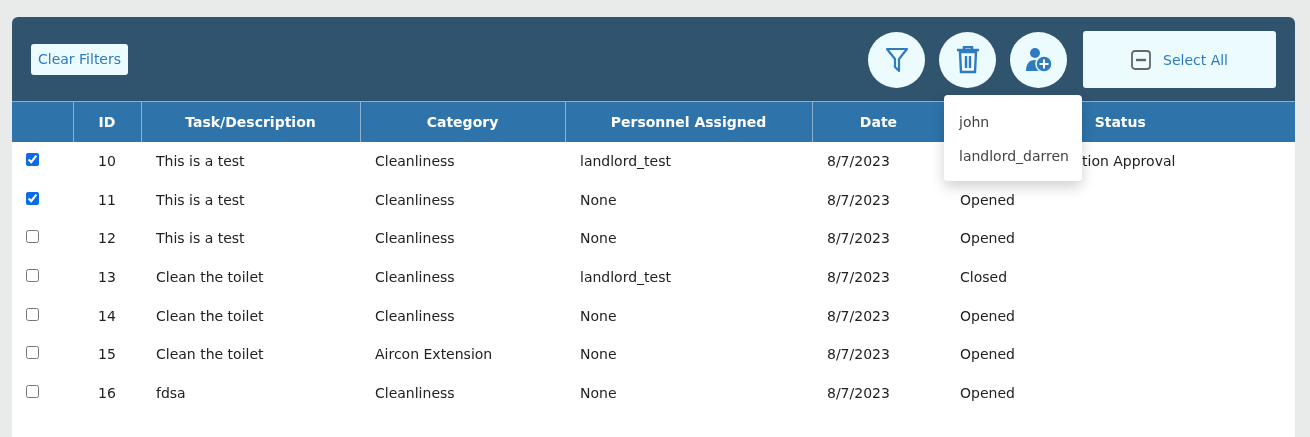  Describe the element at coordinates (967, 59) in the screenshot. I see `trash-icon` at that location.